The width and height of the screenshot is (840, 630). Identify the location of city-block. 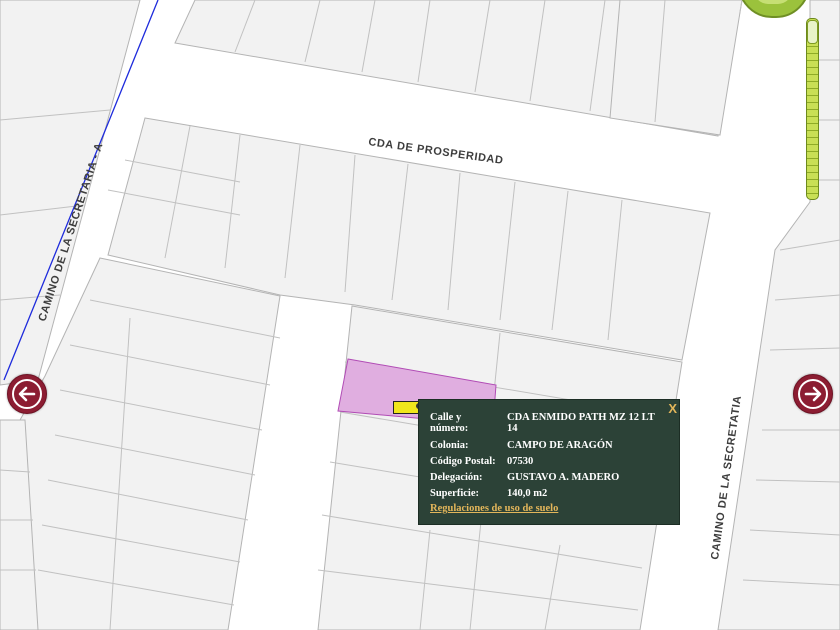
(676, 68).